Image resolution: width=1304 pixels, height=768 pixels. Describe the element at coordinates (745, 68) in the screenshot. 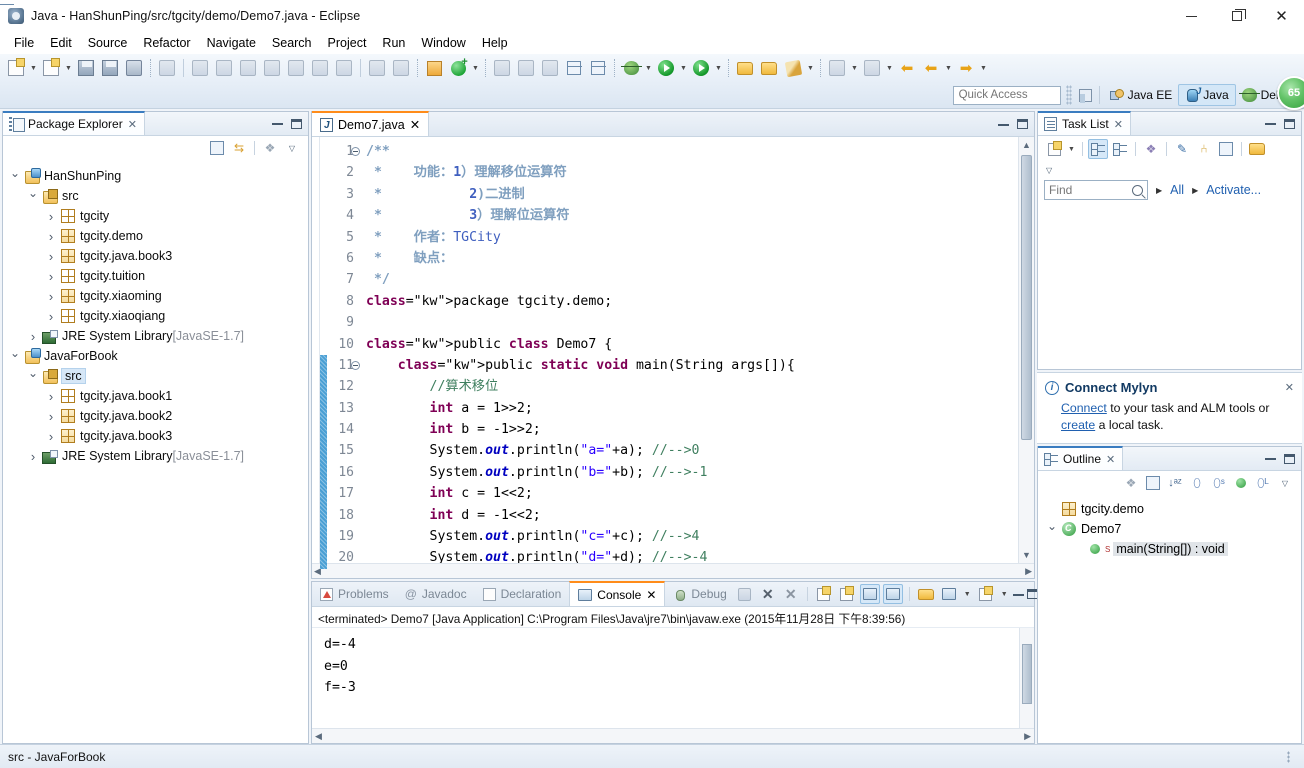

I see `open-task-button` at that location.